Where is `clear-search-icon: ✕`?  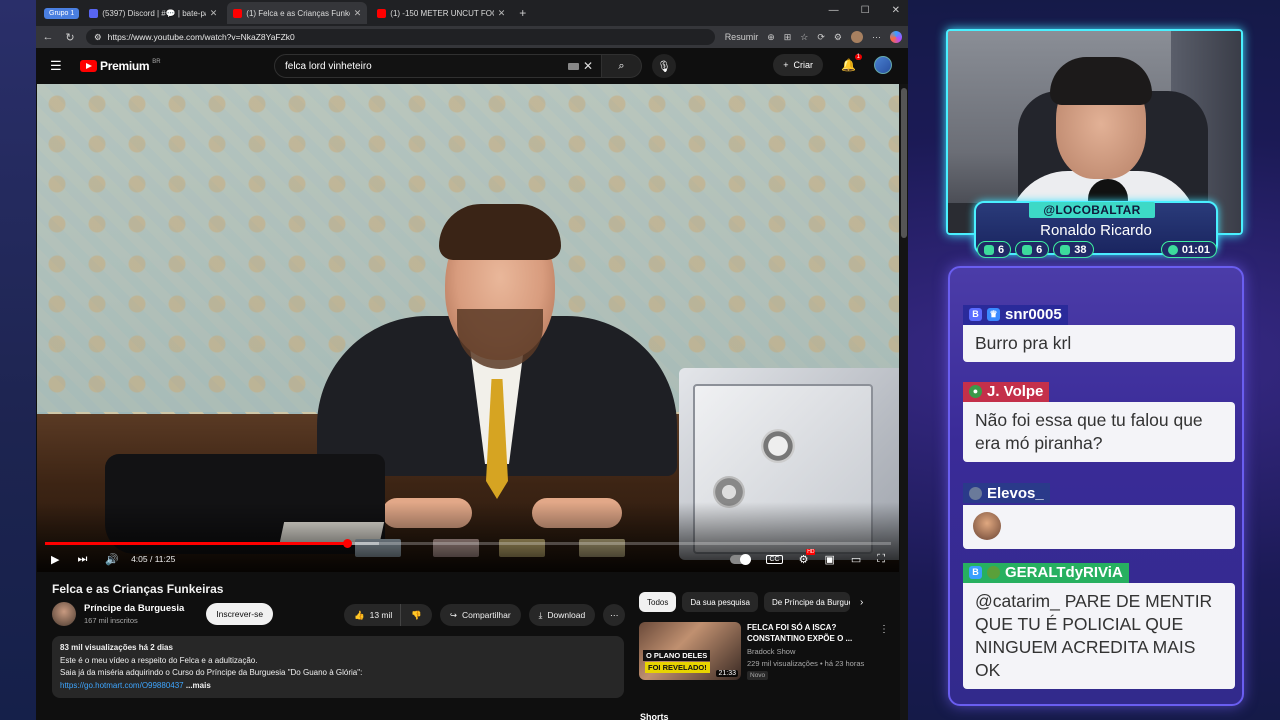 clear-search-icon: ✕ is located at coordinates (588, 66).